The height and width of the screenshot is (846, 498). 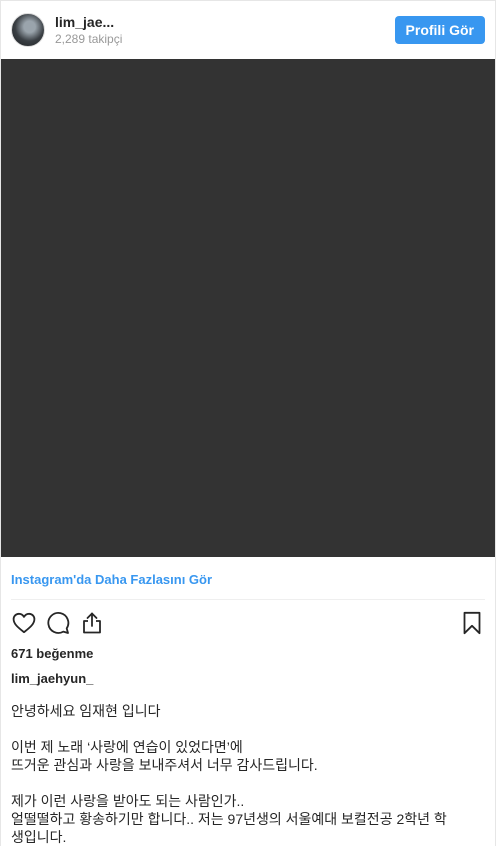 I want to click on like-button, so click(x=24, y=623).